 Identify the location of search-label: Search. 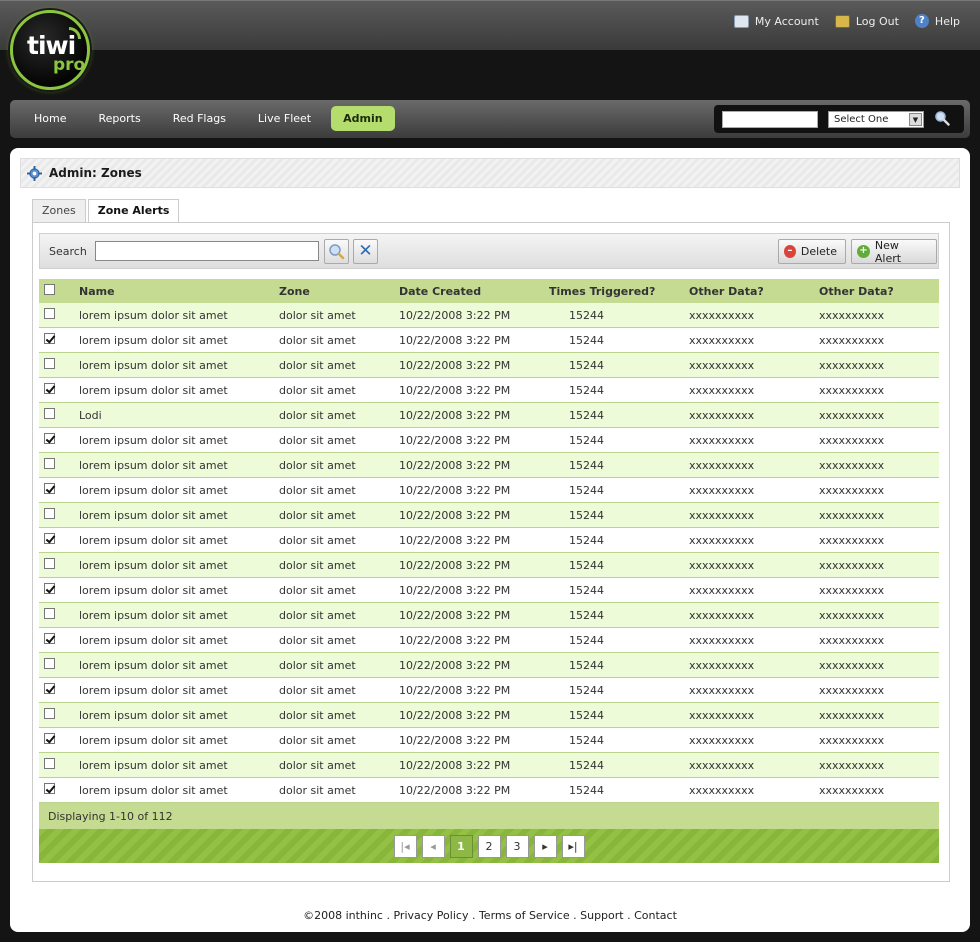
(68, 251).